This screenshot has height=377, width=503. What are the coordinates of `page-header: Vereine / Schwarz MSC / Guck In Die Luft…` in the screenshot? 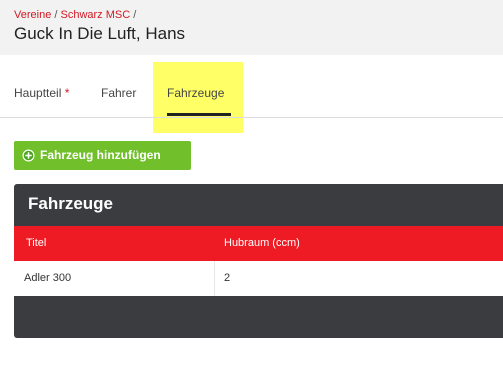 It's located at (251, 27).